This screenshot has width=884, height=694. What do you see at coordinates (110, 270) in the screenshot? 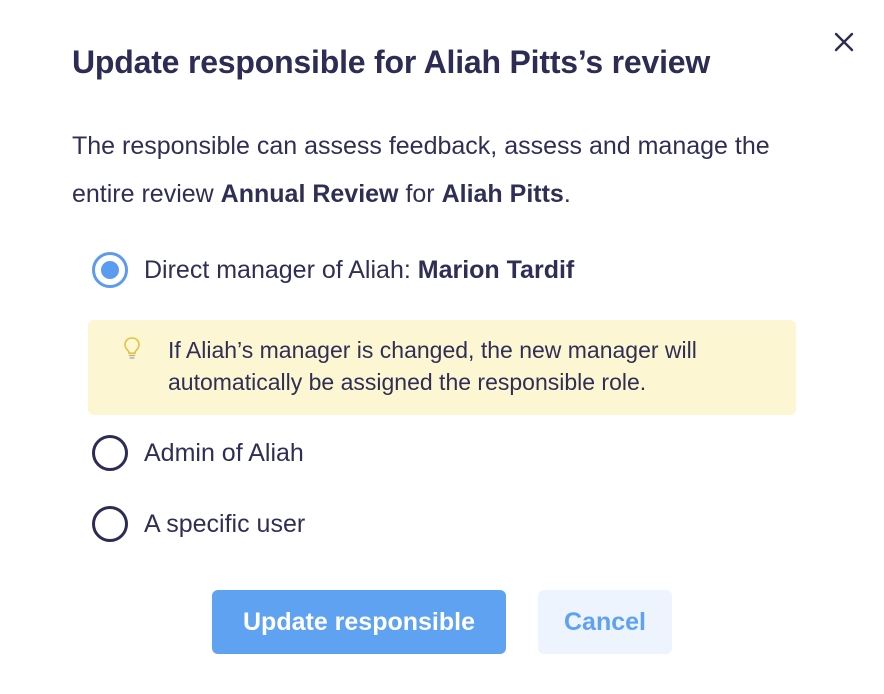
I see `radio-direct-manager` at bounding box center [110, 270].